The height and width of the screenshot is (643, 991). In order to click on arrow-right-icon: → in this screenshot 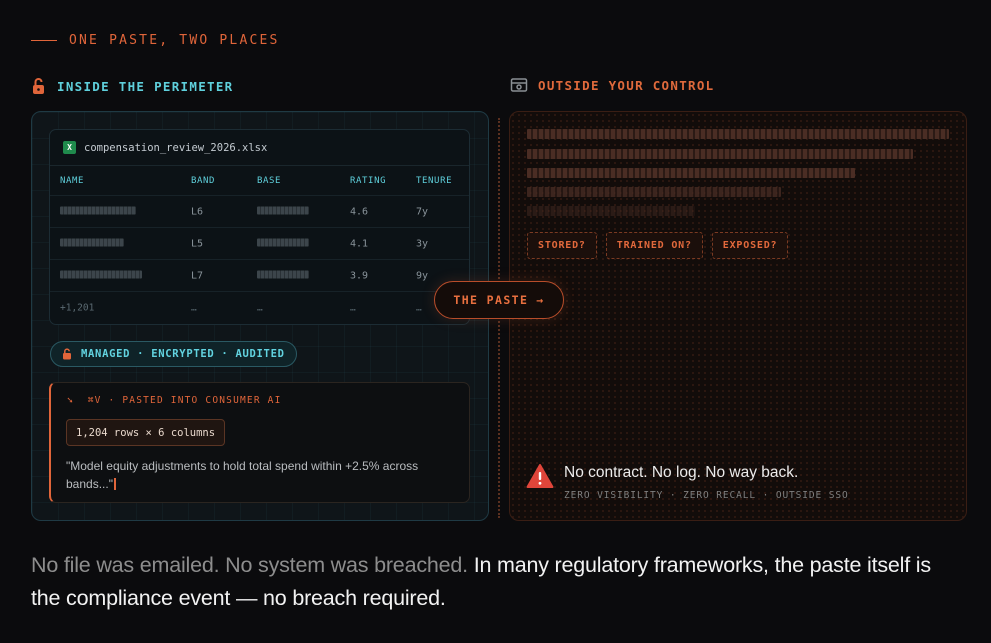, I will do `click(540, 300)`.